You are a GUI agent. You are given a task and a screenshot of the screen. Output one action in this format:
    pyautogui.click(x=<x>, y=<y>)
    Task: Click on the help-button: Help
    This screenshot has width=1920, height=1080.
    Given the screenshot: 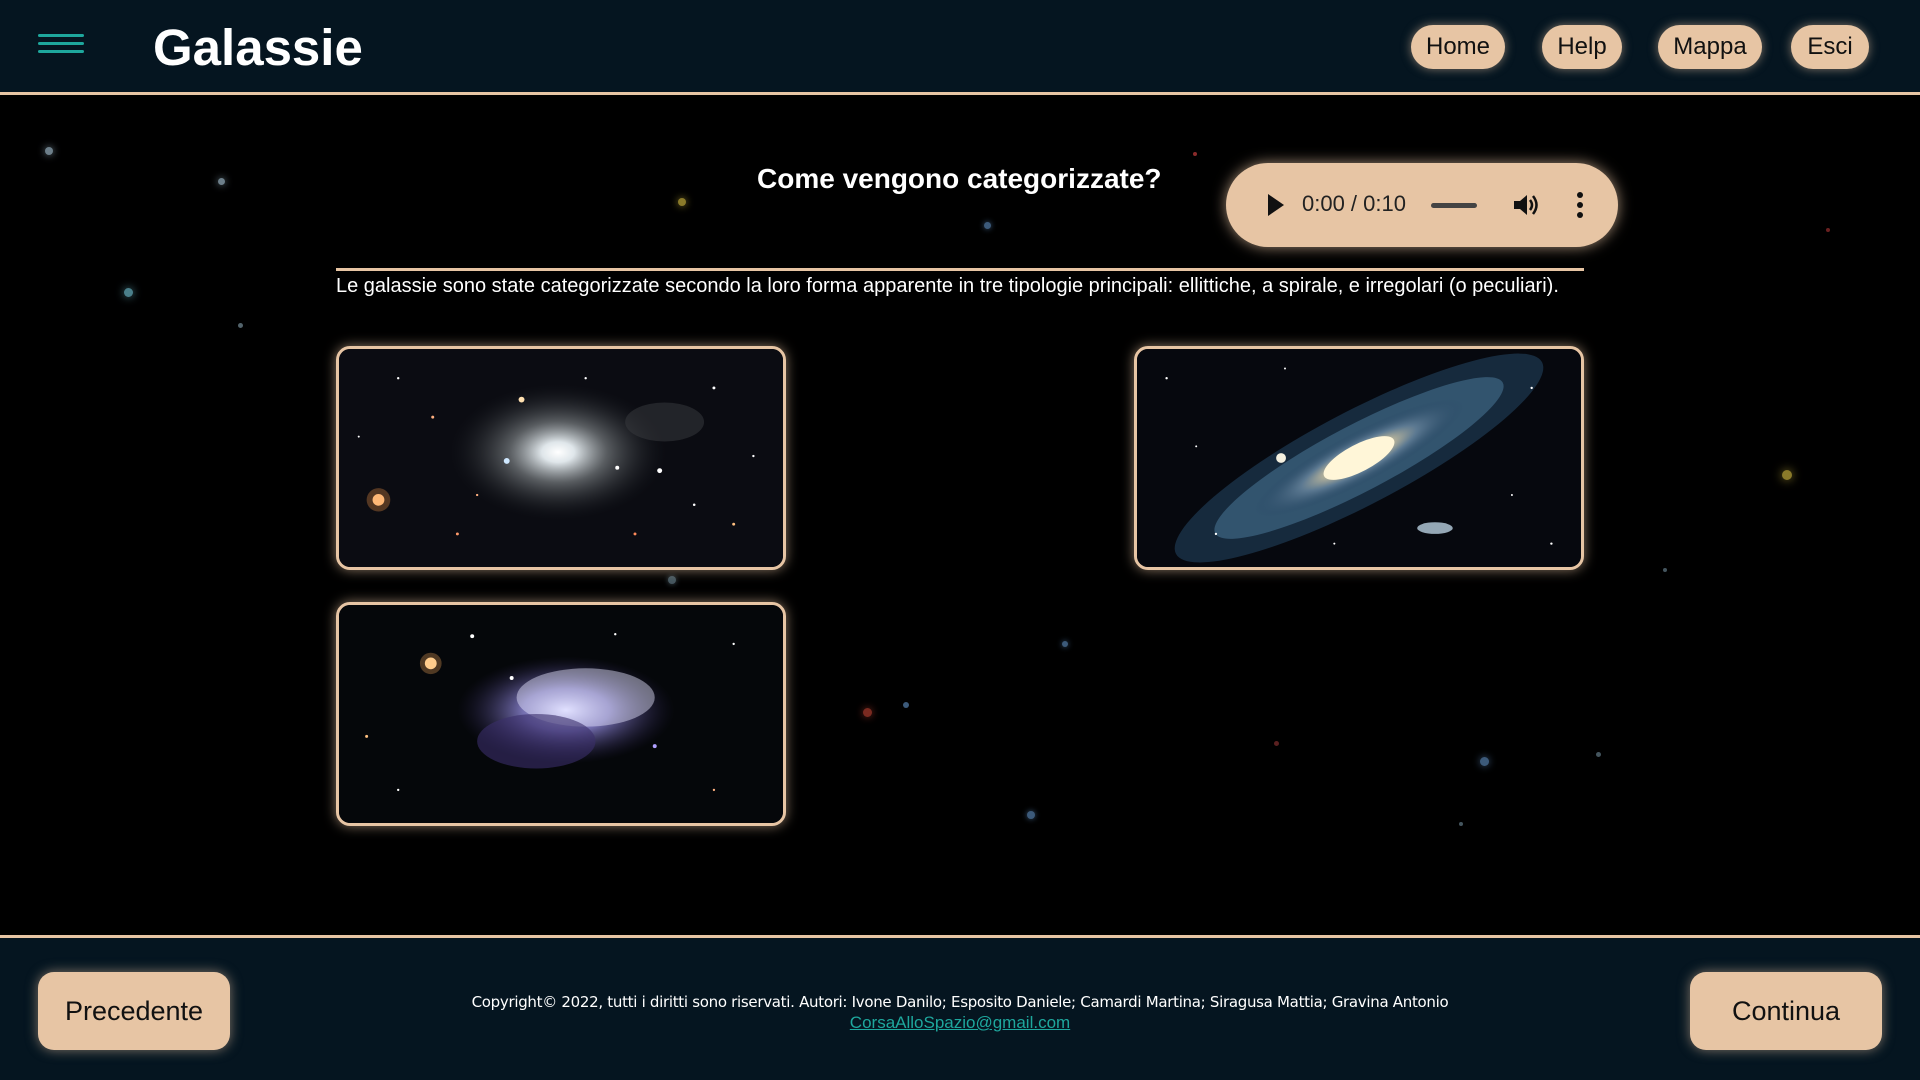 What is the action you would take?
    pyautogui.click(x=1582, y=47)
    